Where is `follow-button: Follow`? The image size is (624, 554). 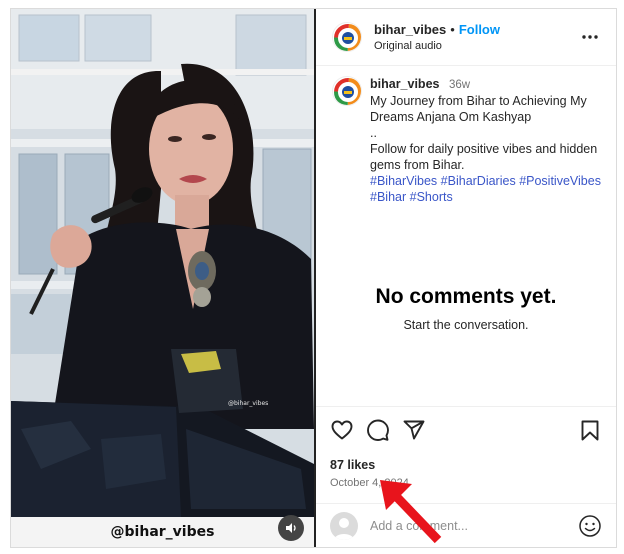
follow-button: Follow is located at coordinates (479, 29).